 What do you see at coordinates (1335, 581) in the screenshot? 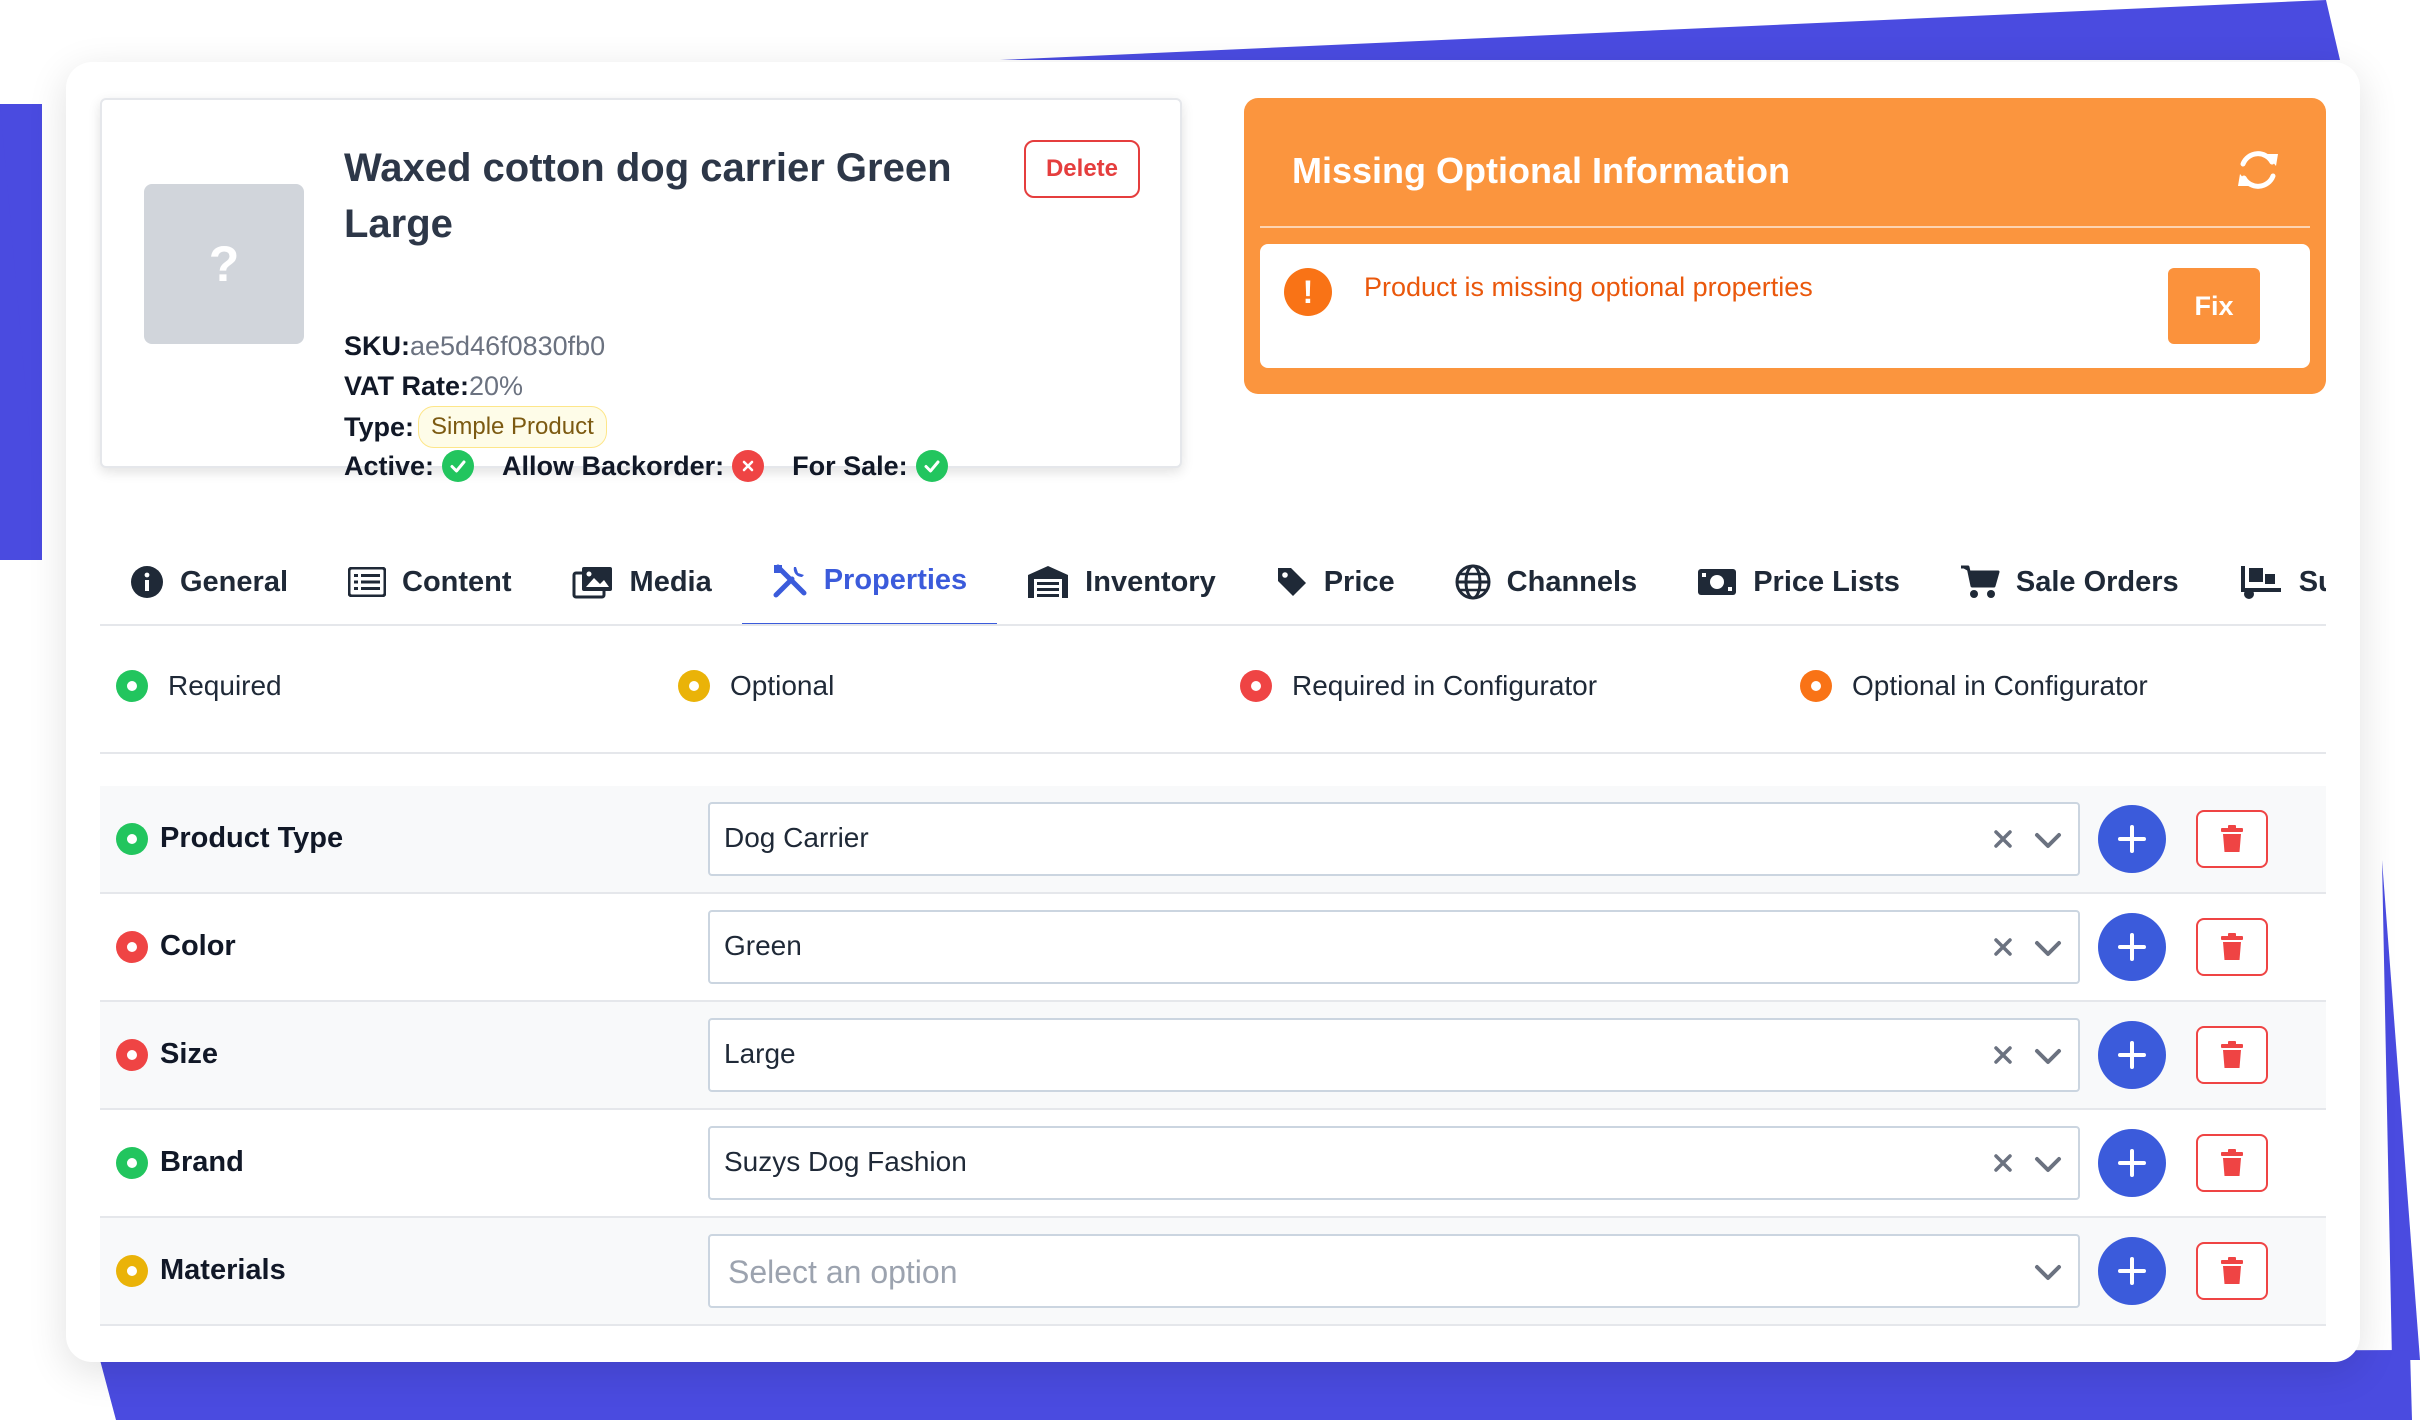
I see `tab-price: Price` at bounding box center [1335, 581].